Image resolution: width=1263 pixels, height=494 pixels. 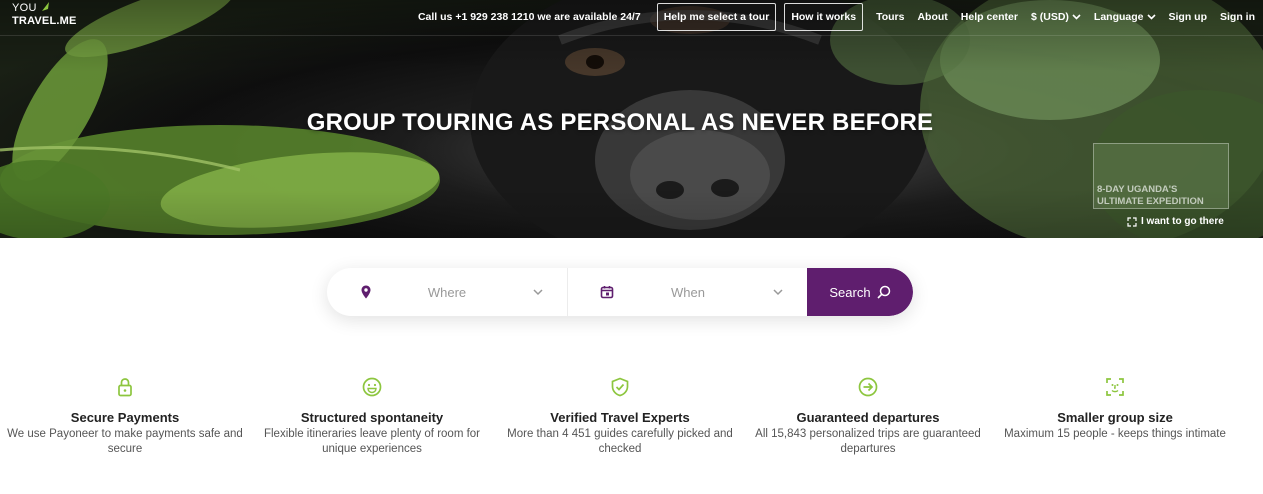 I want to click on how-it-works-button: How it works, so click(x=824, y=17).